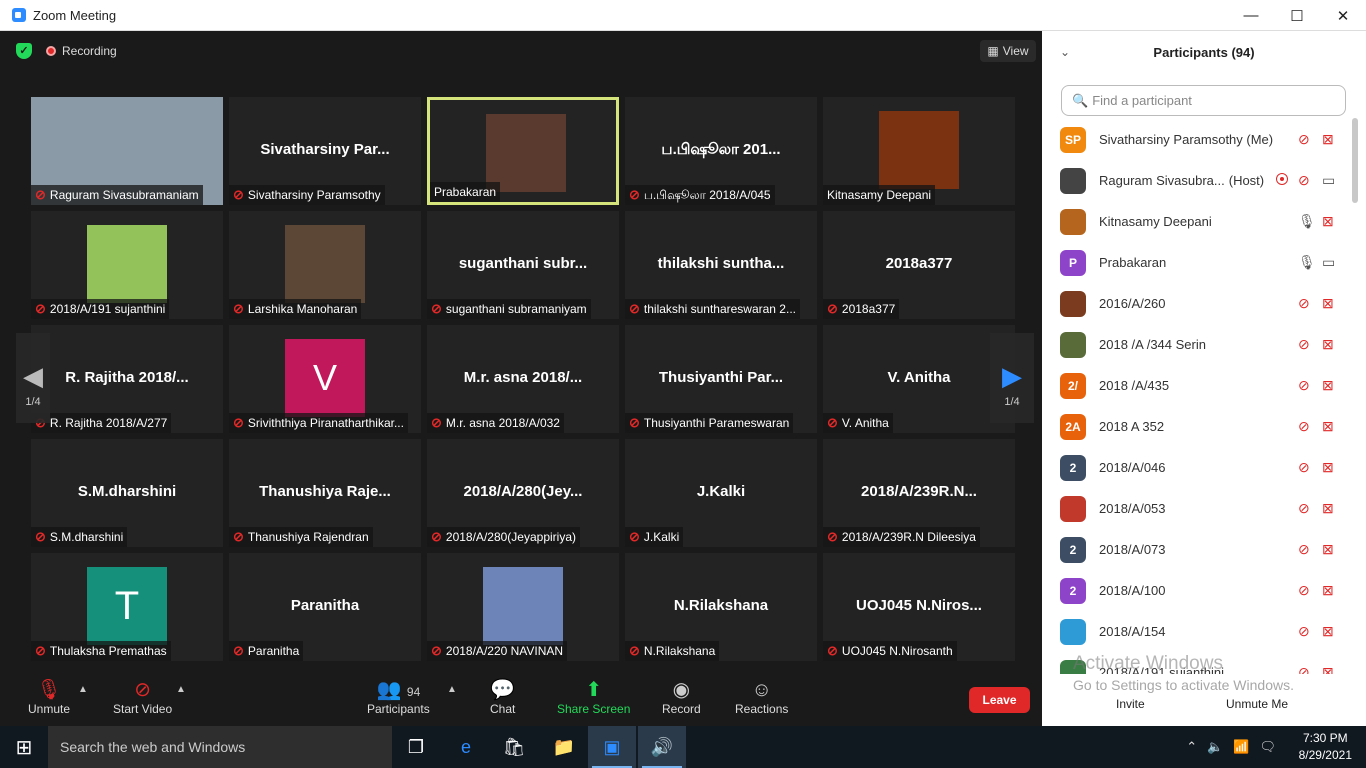 The image size is (1366, 768). I want to click on video-tile: ⊘ 2018/A/191 sujanthini, so click(127, 265).